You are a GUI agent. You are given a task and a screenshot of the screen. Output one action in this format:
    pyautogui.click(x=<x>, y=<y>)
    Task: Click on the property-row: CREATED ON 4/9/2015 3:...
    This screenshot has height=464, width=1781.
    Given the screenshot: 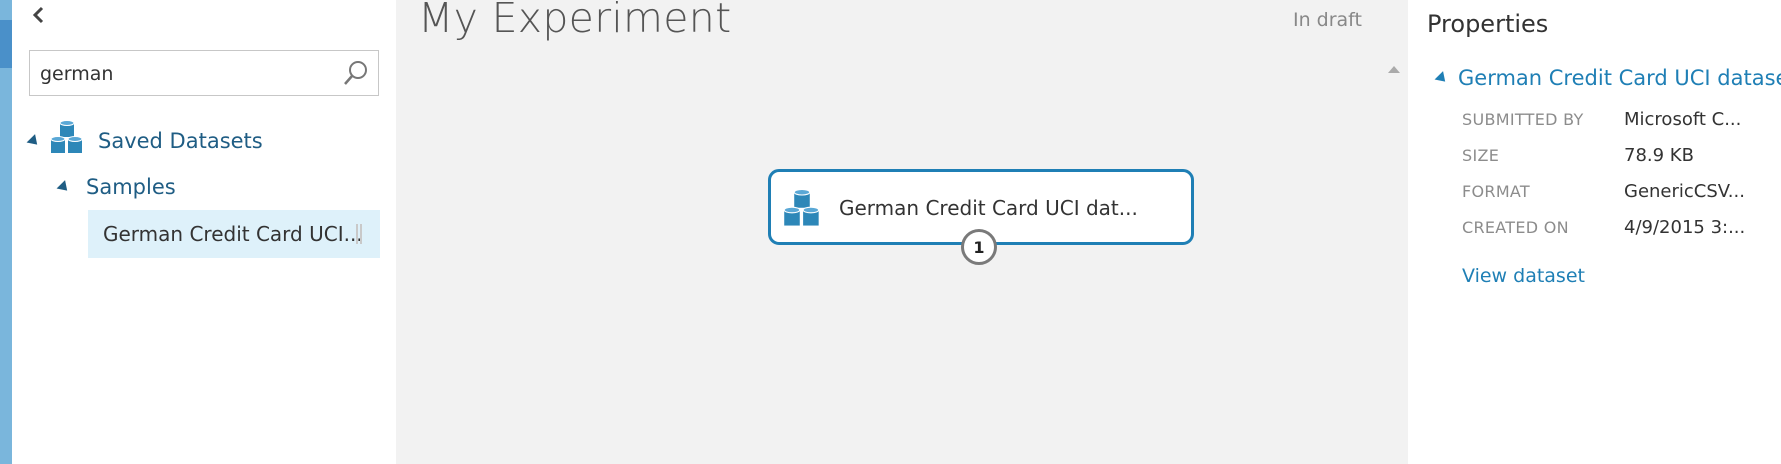 What is the action you would take?
    pyautogui.click(x=1603, y=228)
    